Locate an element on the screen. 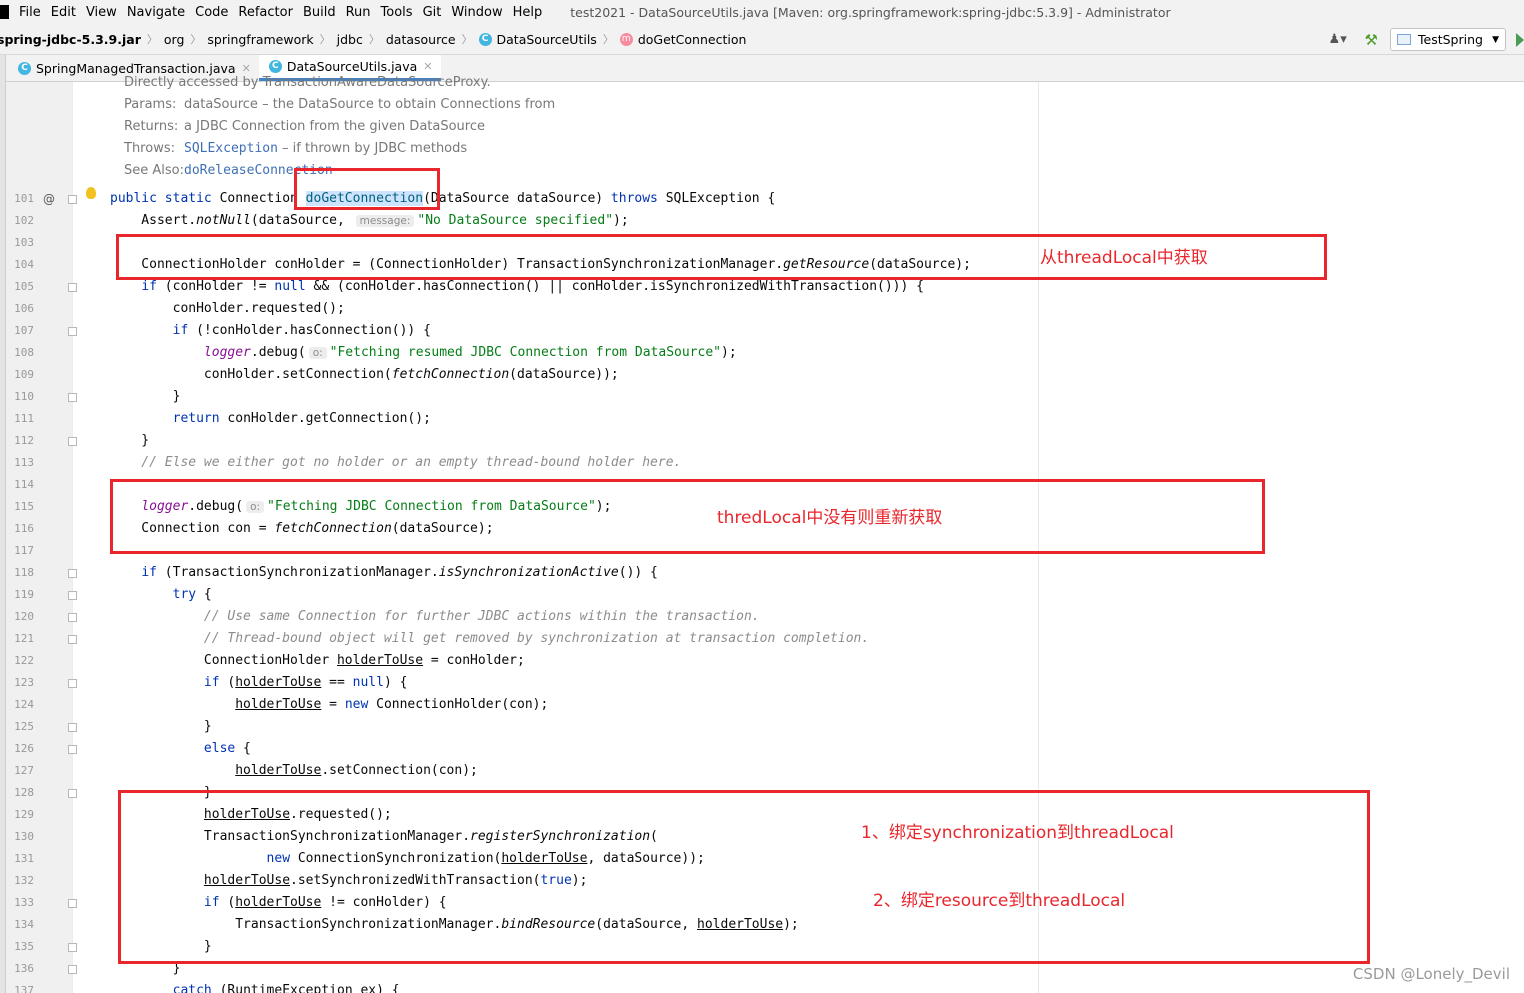 The width and height of the screenshot is (1524, 993). code-line-127: holderToUse.setConnection(con); is located at coordinates (294, 771).